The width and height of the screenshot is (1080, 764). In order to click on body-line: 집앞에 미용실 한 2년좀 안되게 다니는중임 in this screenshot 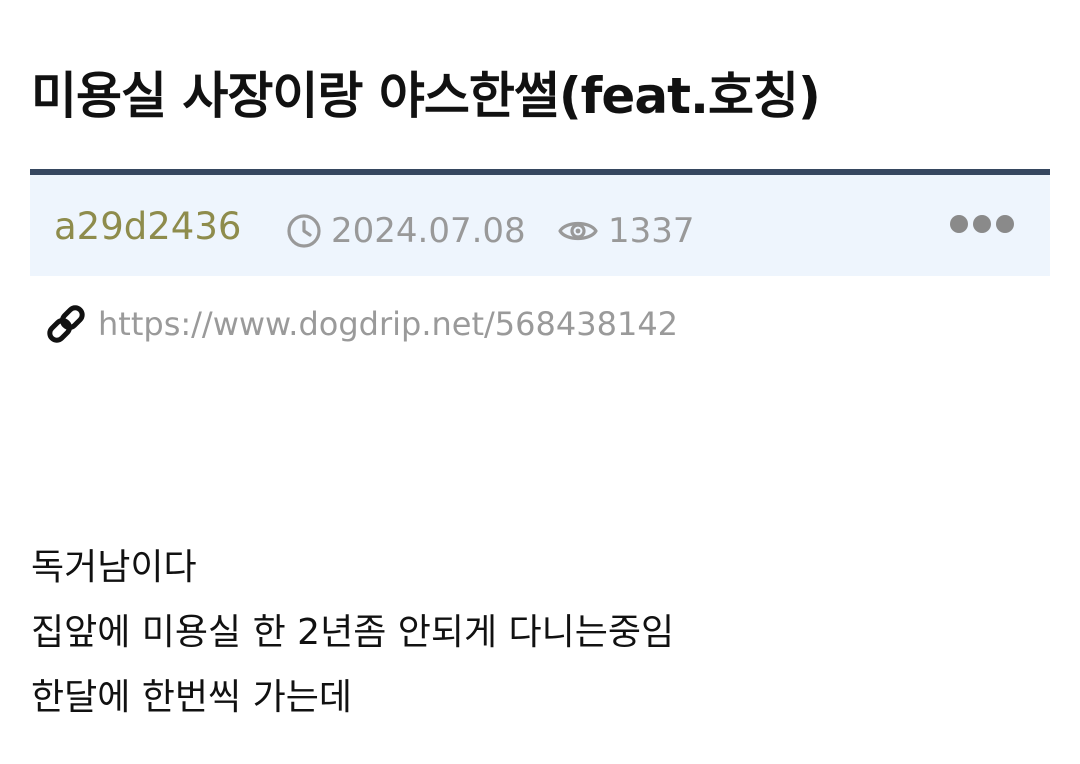, I will do `click(353, 632)`.